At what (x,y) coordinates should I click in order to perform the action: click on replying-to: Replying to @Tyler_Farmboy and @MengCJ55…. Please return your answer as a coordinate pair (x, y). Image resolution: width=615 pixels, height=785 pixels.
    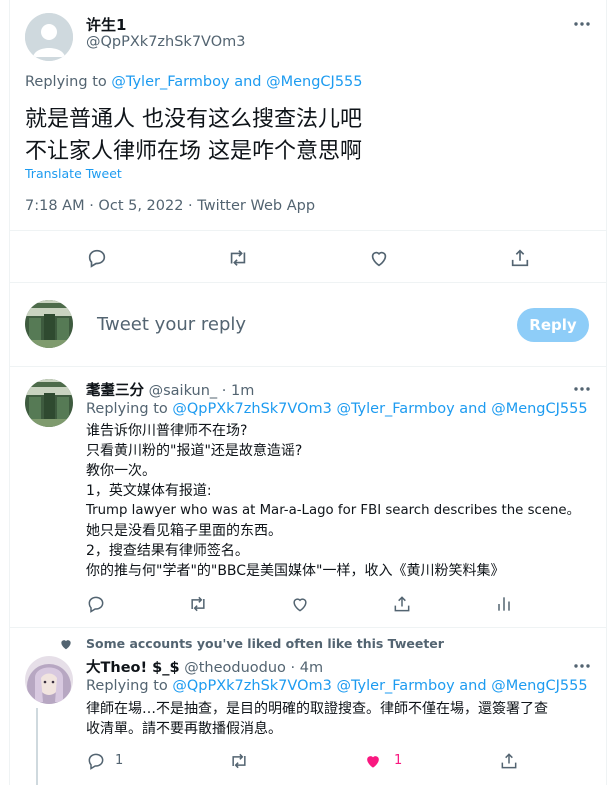
    Looking at the image, I should click on (194, 82).